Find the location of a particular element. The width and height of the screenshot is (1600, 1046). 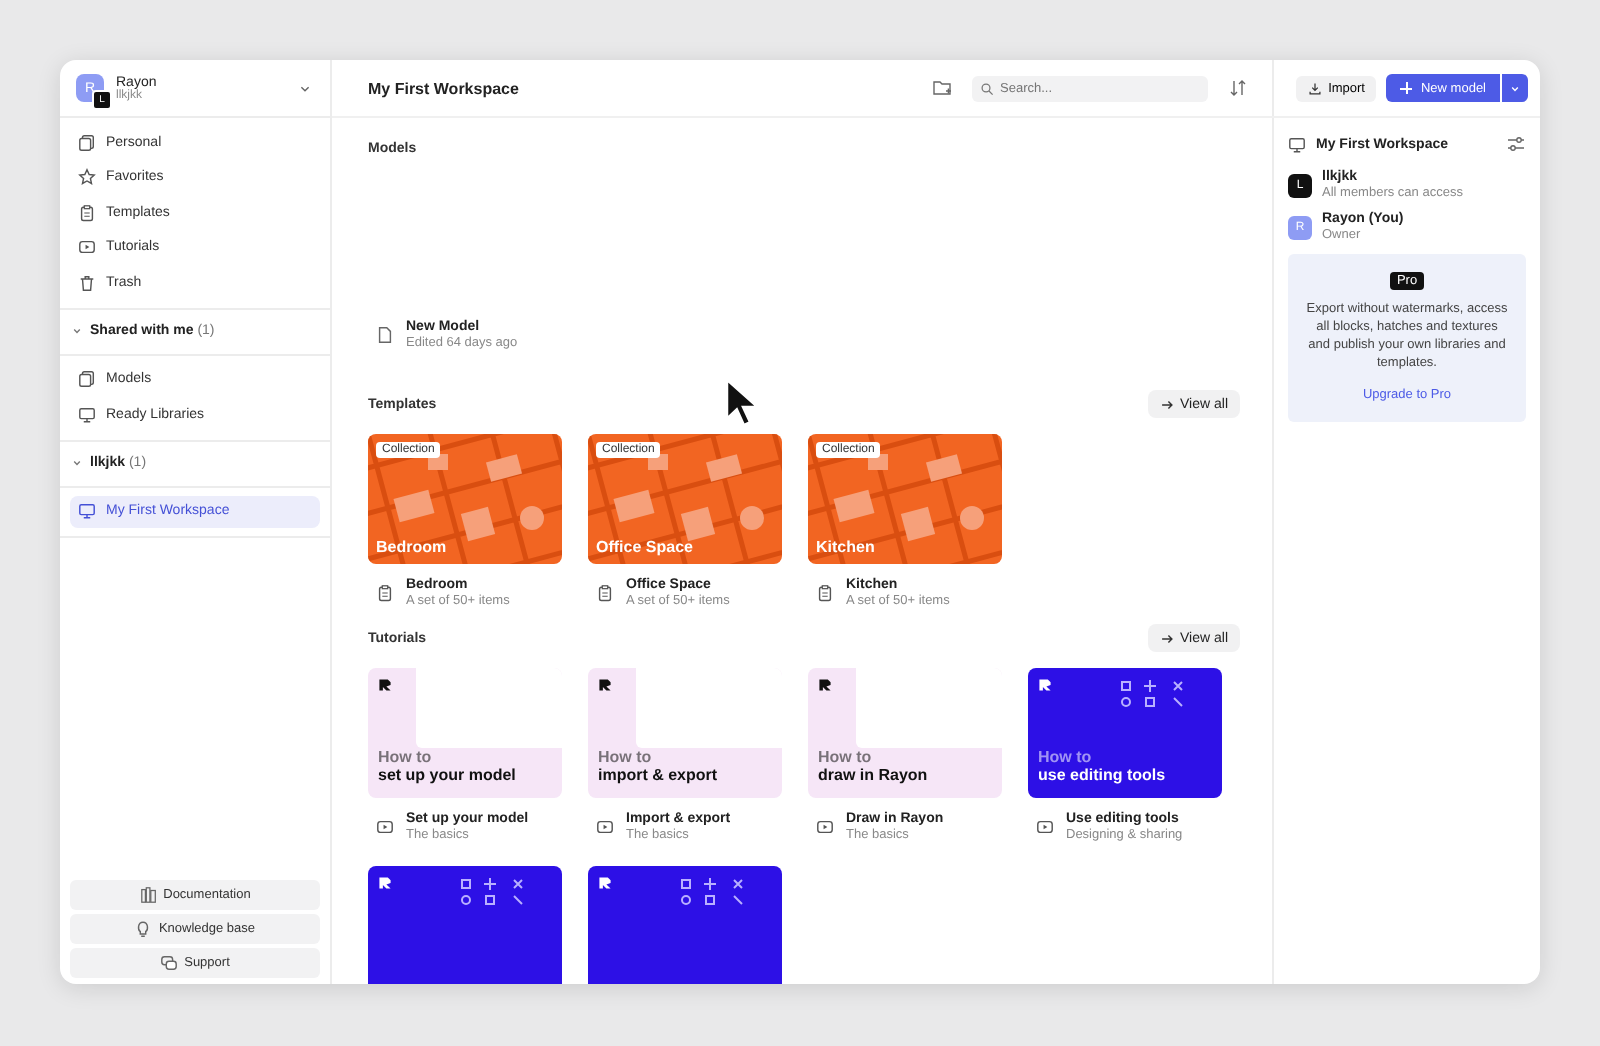

dropdown-button is located at coordinates (1515, 88).